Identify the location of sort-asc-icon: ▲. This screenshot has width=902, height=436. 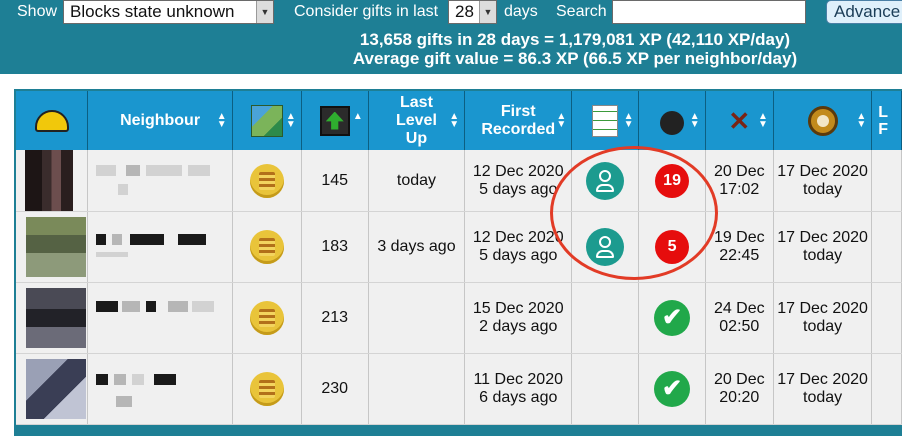
(357, 116).